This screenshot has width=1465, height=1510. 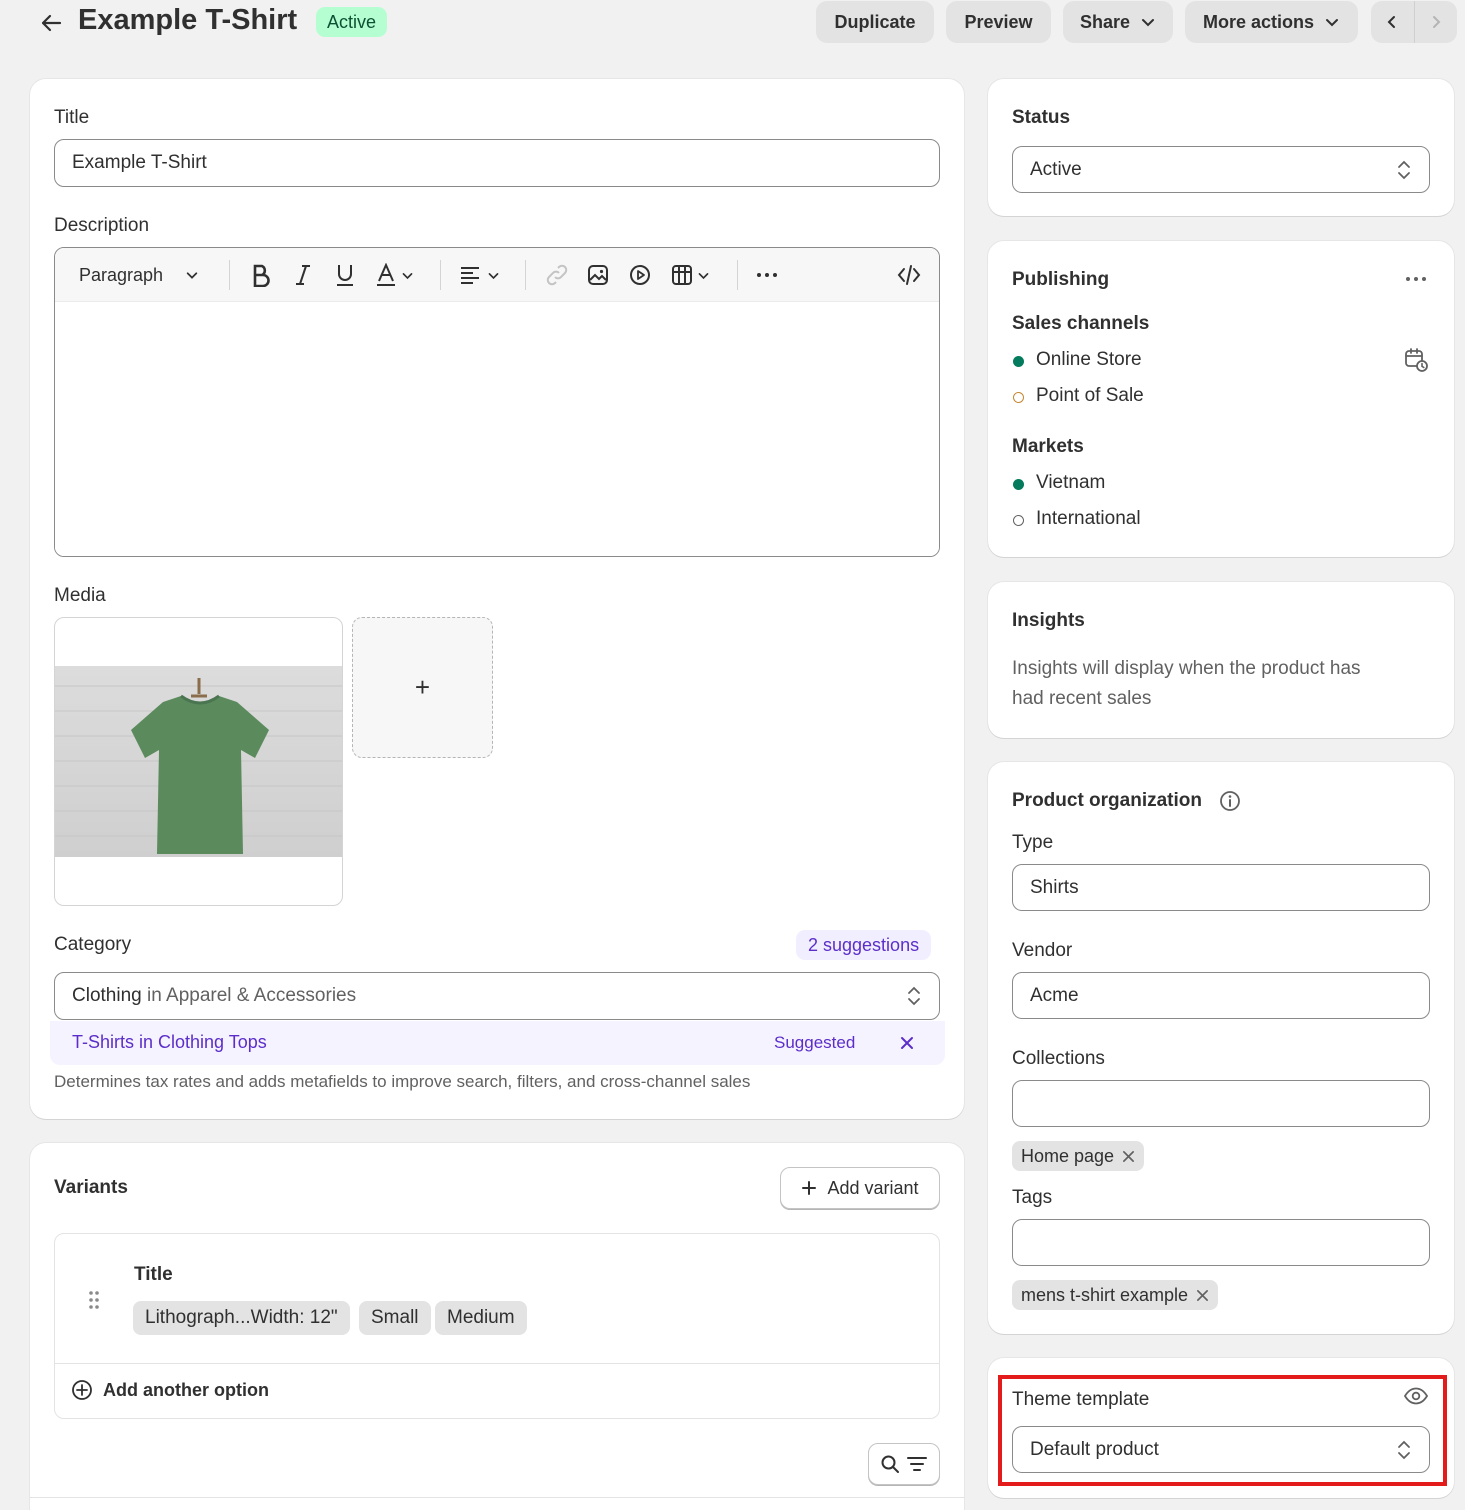 What do you see at coordinates (864, 945) in the screenshot?
I see `category-suggestions-badge: 2 suggestions` at bounding box center [864, 945].